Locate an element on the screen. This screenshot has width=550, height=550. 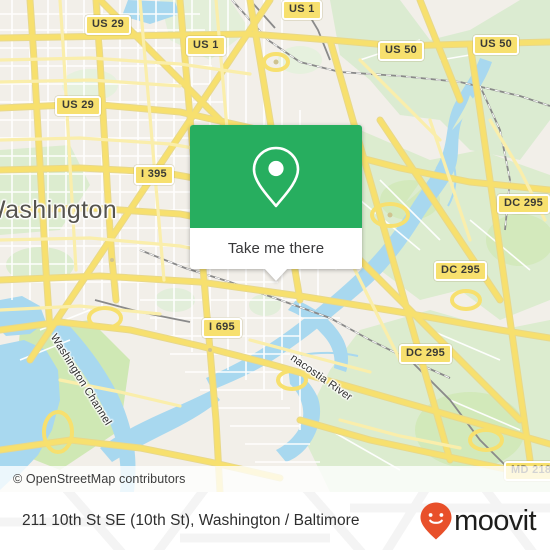
location-pin-icon is located at coordinates (276, 176).